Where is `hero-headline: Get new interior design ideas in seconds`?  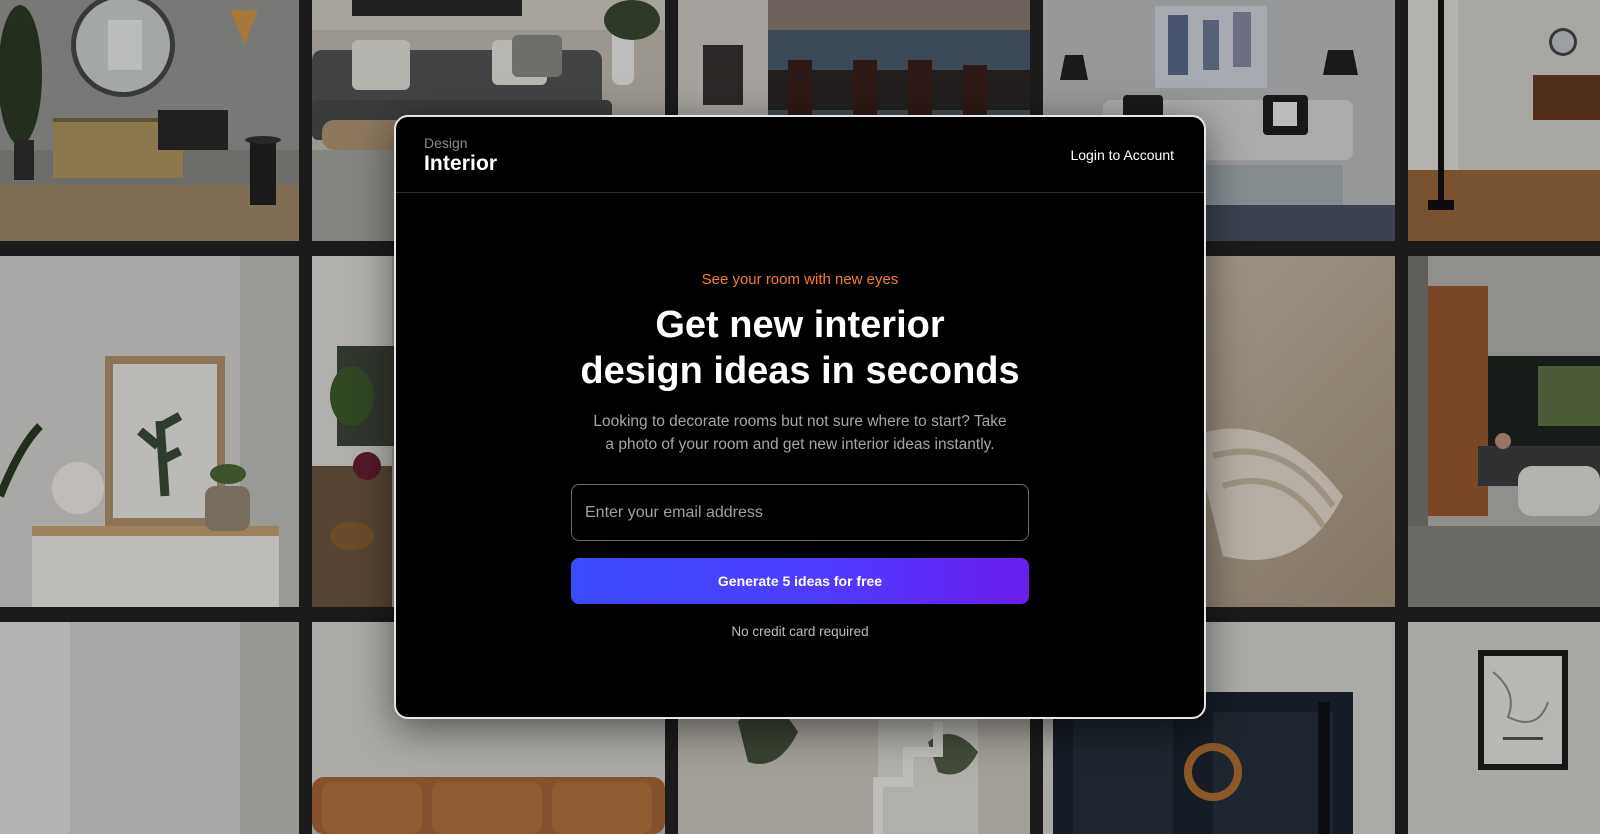 hero-headline: Get new interior design ideas in seconds is located at coordinates (799, 348).